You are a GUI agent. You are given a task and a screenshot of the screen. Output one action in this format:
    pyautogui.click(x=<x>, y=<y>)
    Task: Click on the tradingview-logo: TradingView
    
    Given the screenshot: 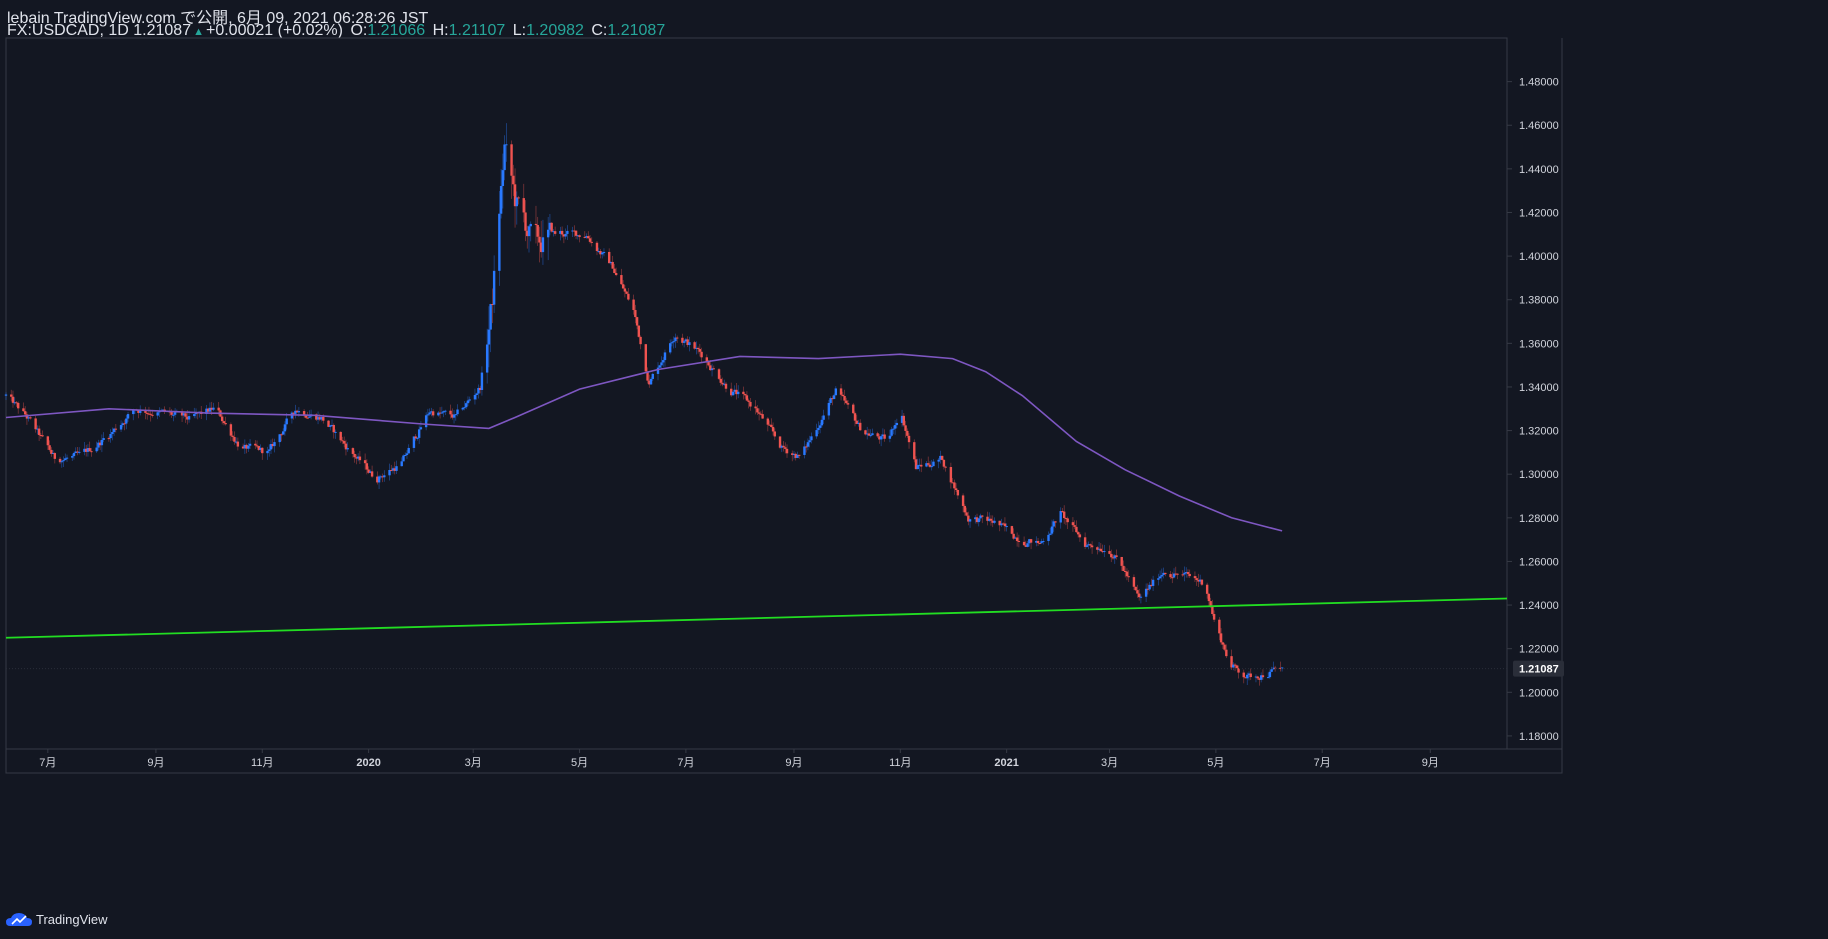 What is the action you would take?
    pyautogui.click(x=57, y=919)
    